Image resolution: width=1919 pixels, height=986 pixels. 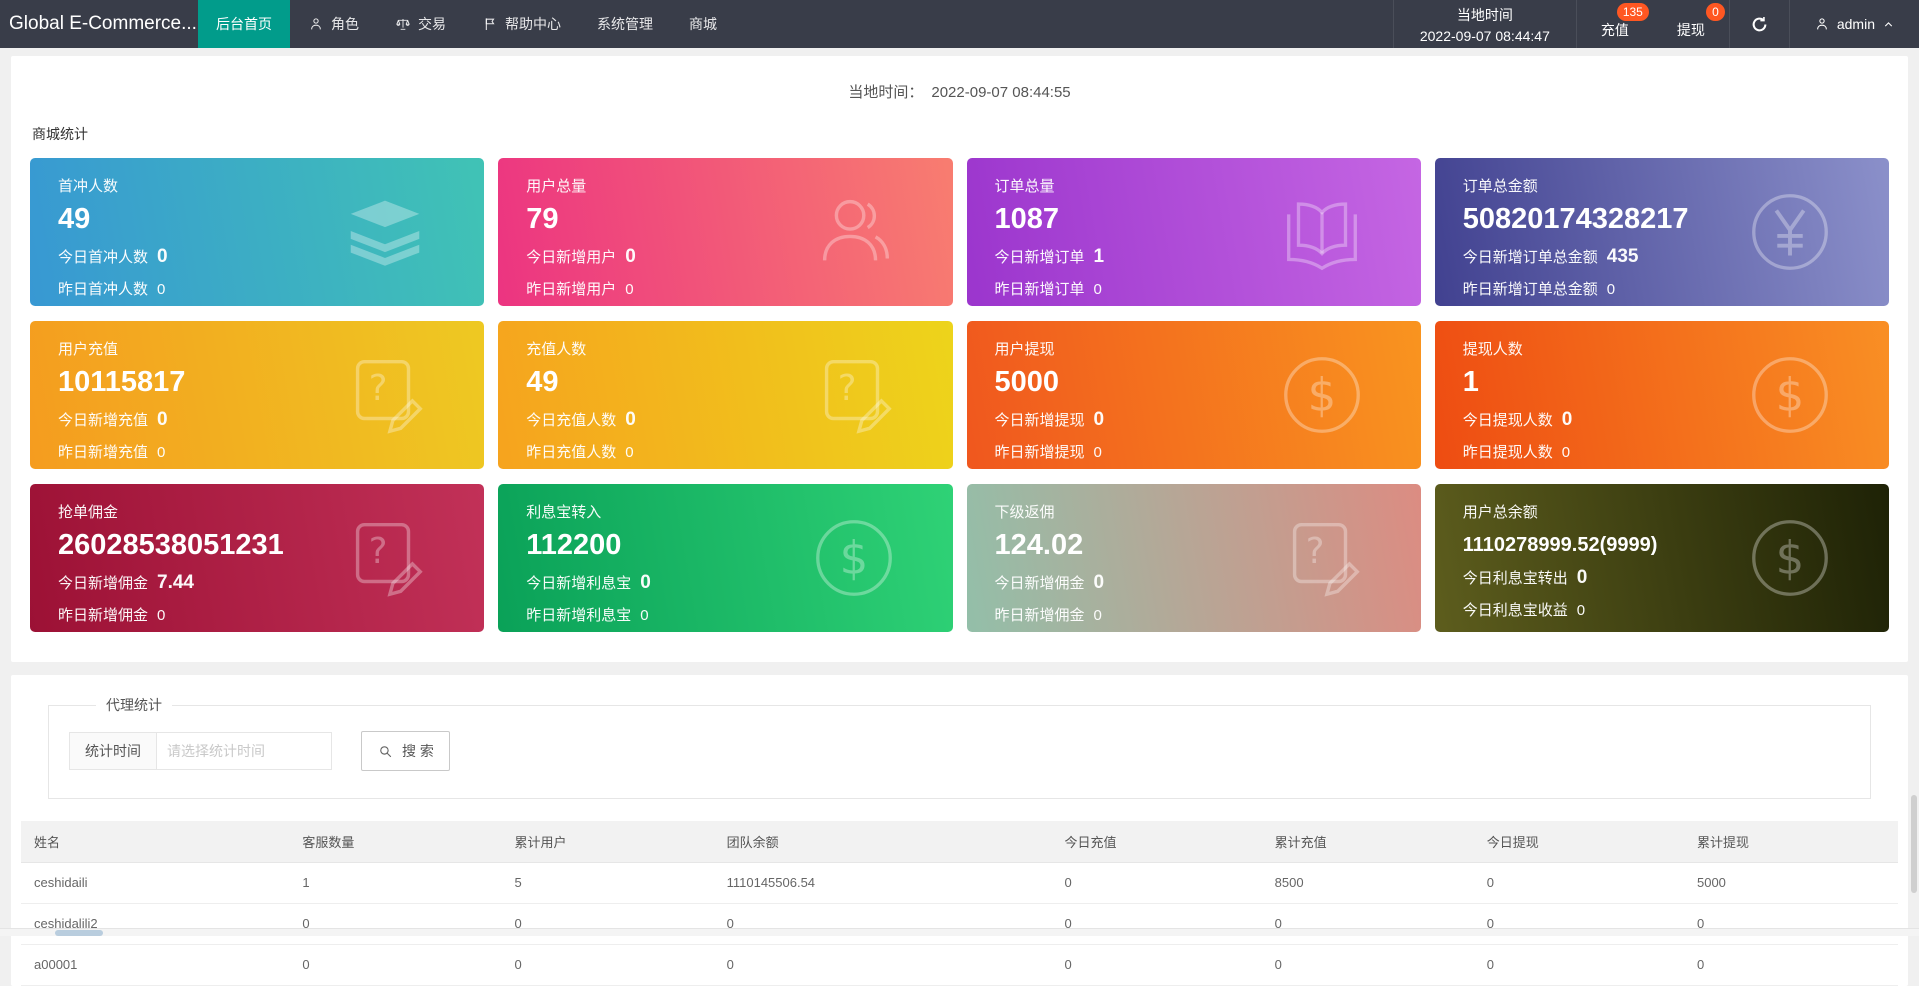 I want to click on local-time-value: 2022-09-07 08:44:47, so click(x=1484, y=36).